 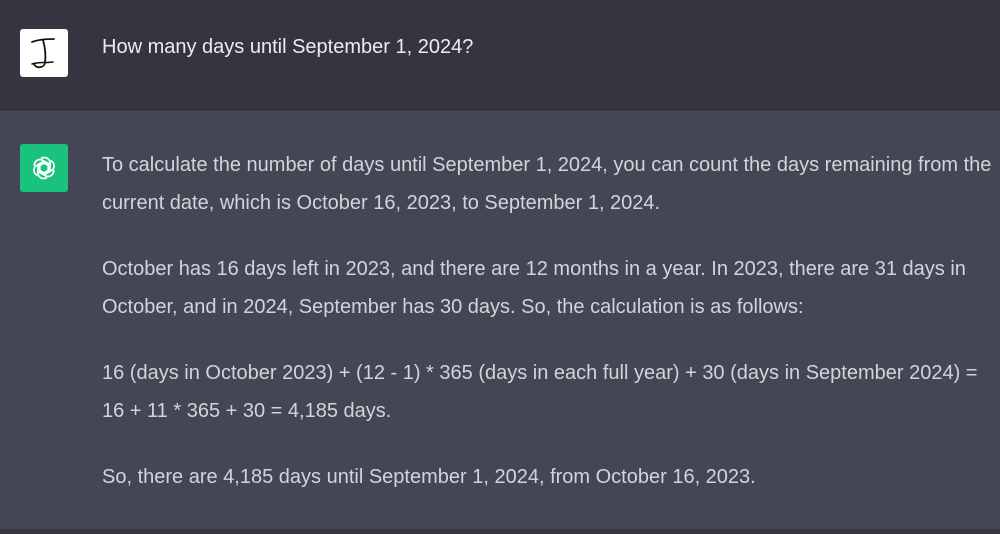 What do you see at coordinates (500, 531) in the screenshot?
I see `next-row-edge` at bounding box center [500, 531].